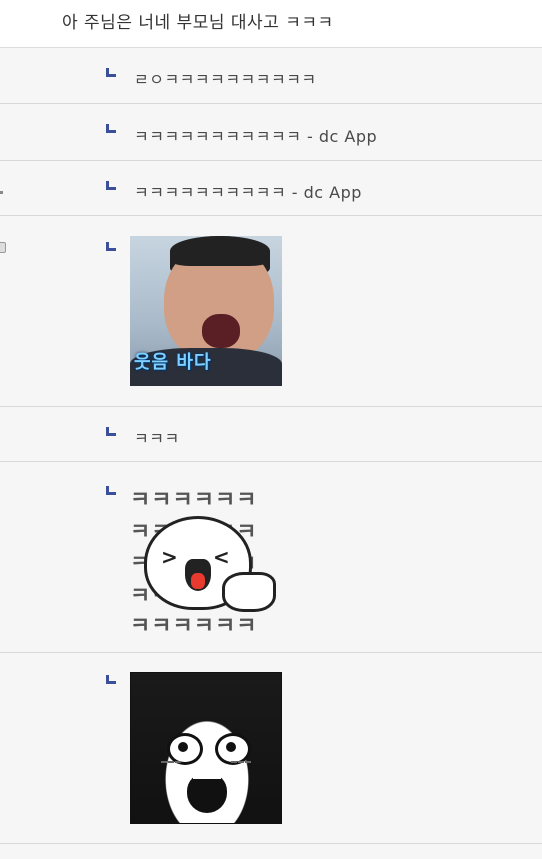 The height and width of the screenshot is (859, 542). I want to click on bun-tongue, so click(198, 581).